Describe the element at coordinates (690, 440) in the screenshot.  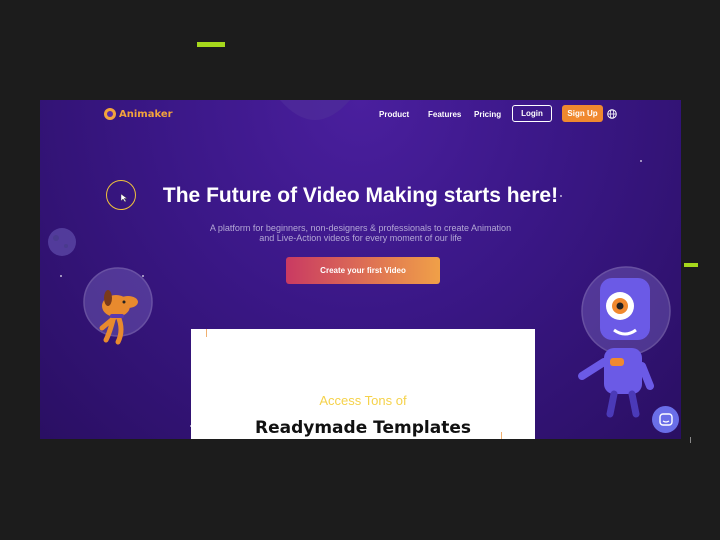
I see `frame-tick` at that location.